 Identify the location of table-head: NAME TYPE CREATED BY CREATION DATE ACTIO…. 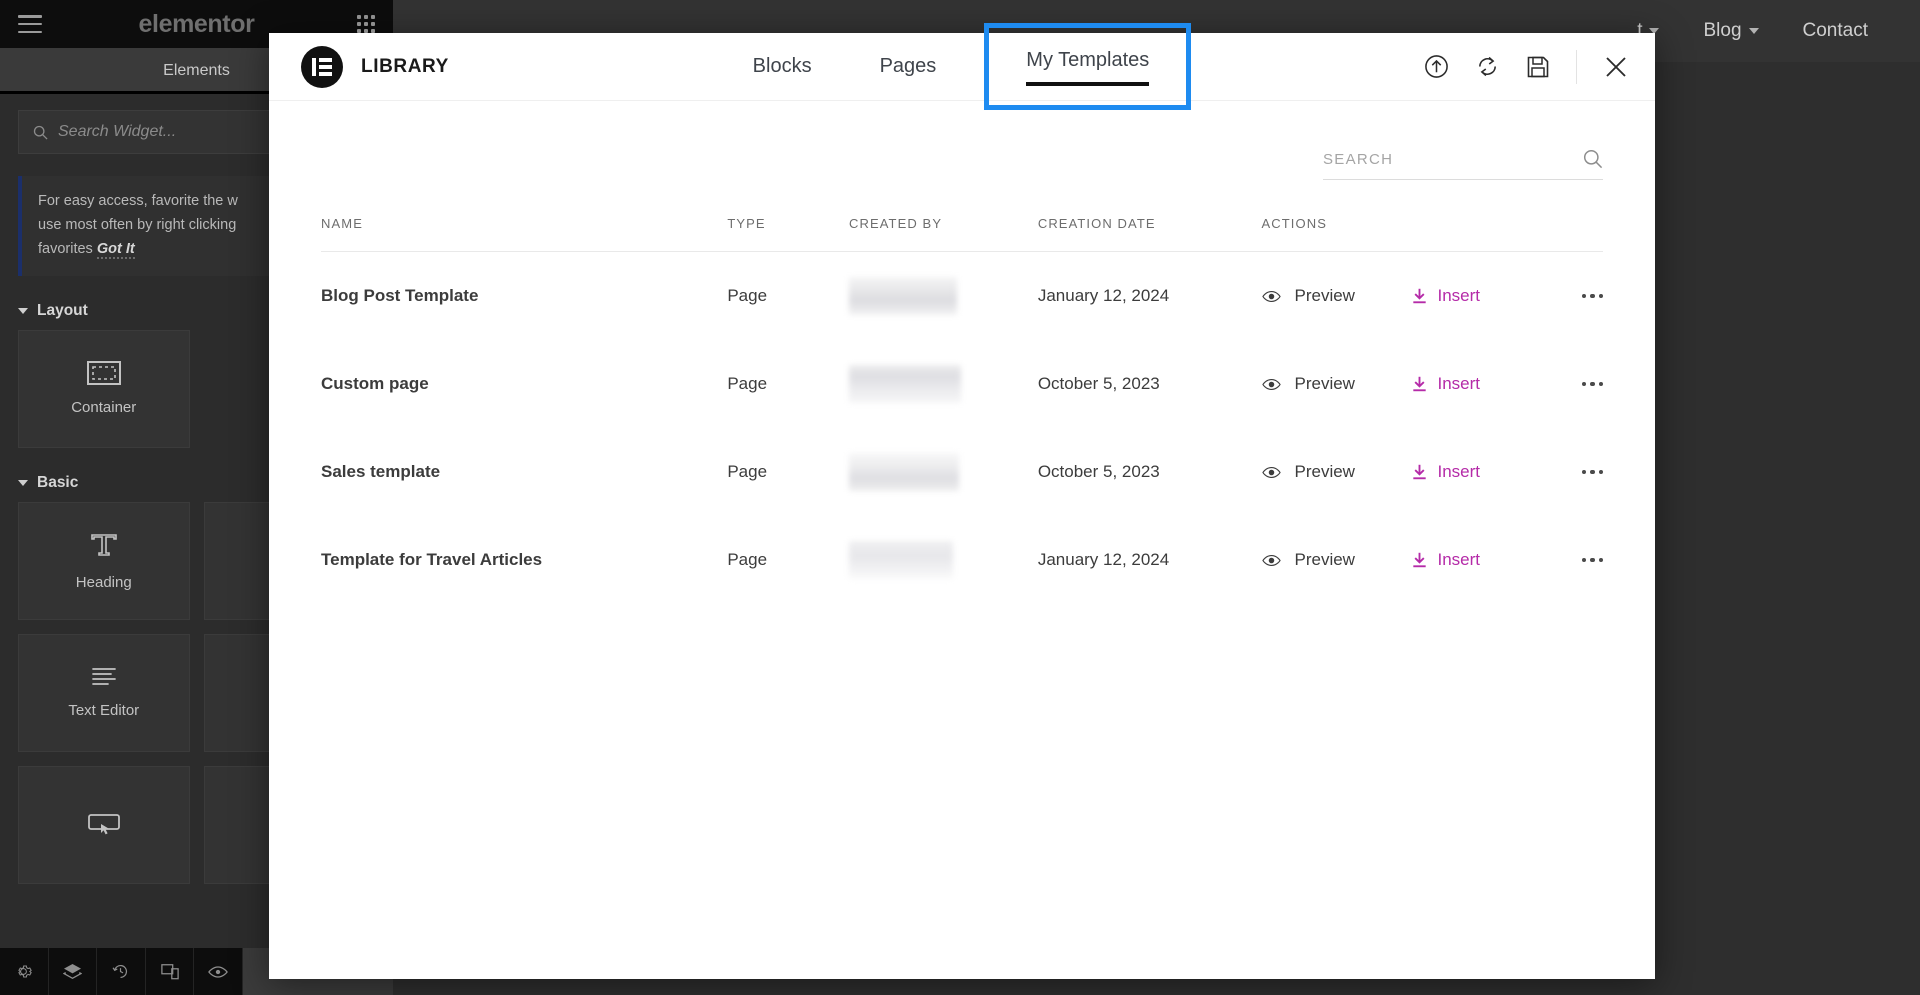
(962, 234).